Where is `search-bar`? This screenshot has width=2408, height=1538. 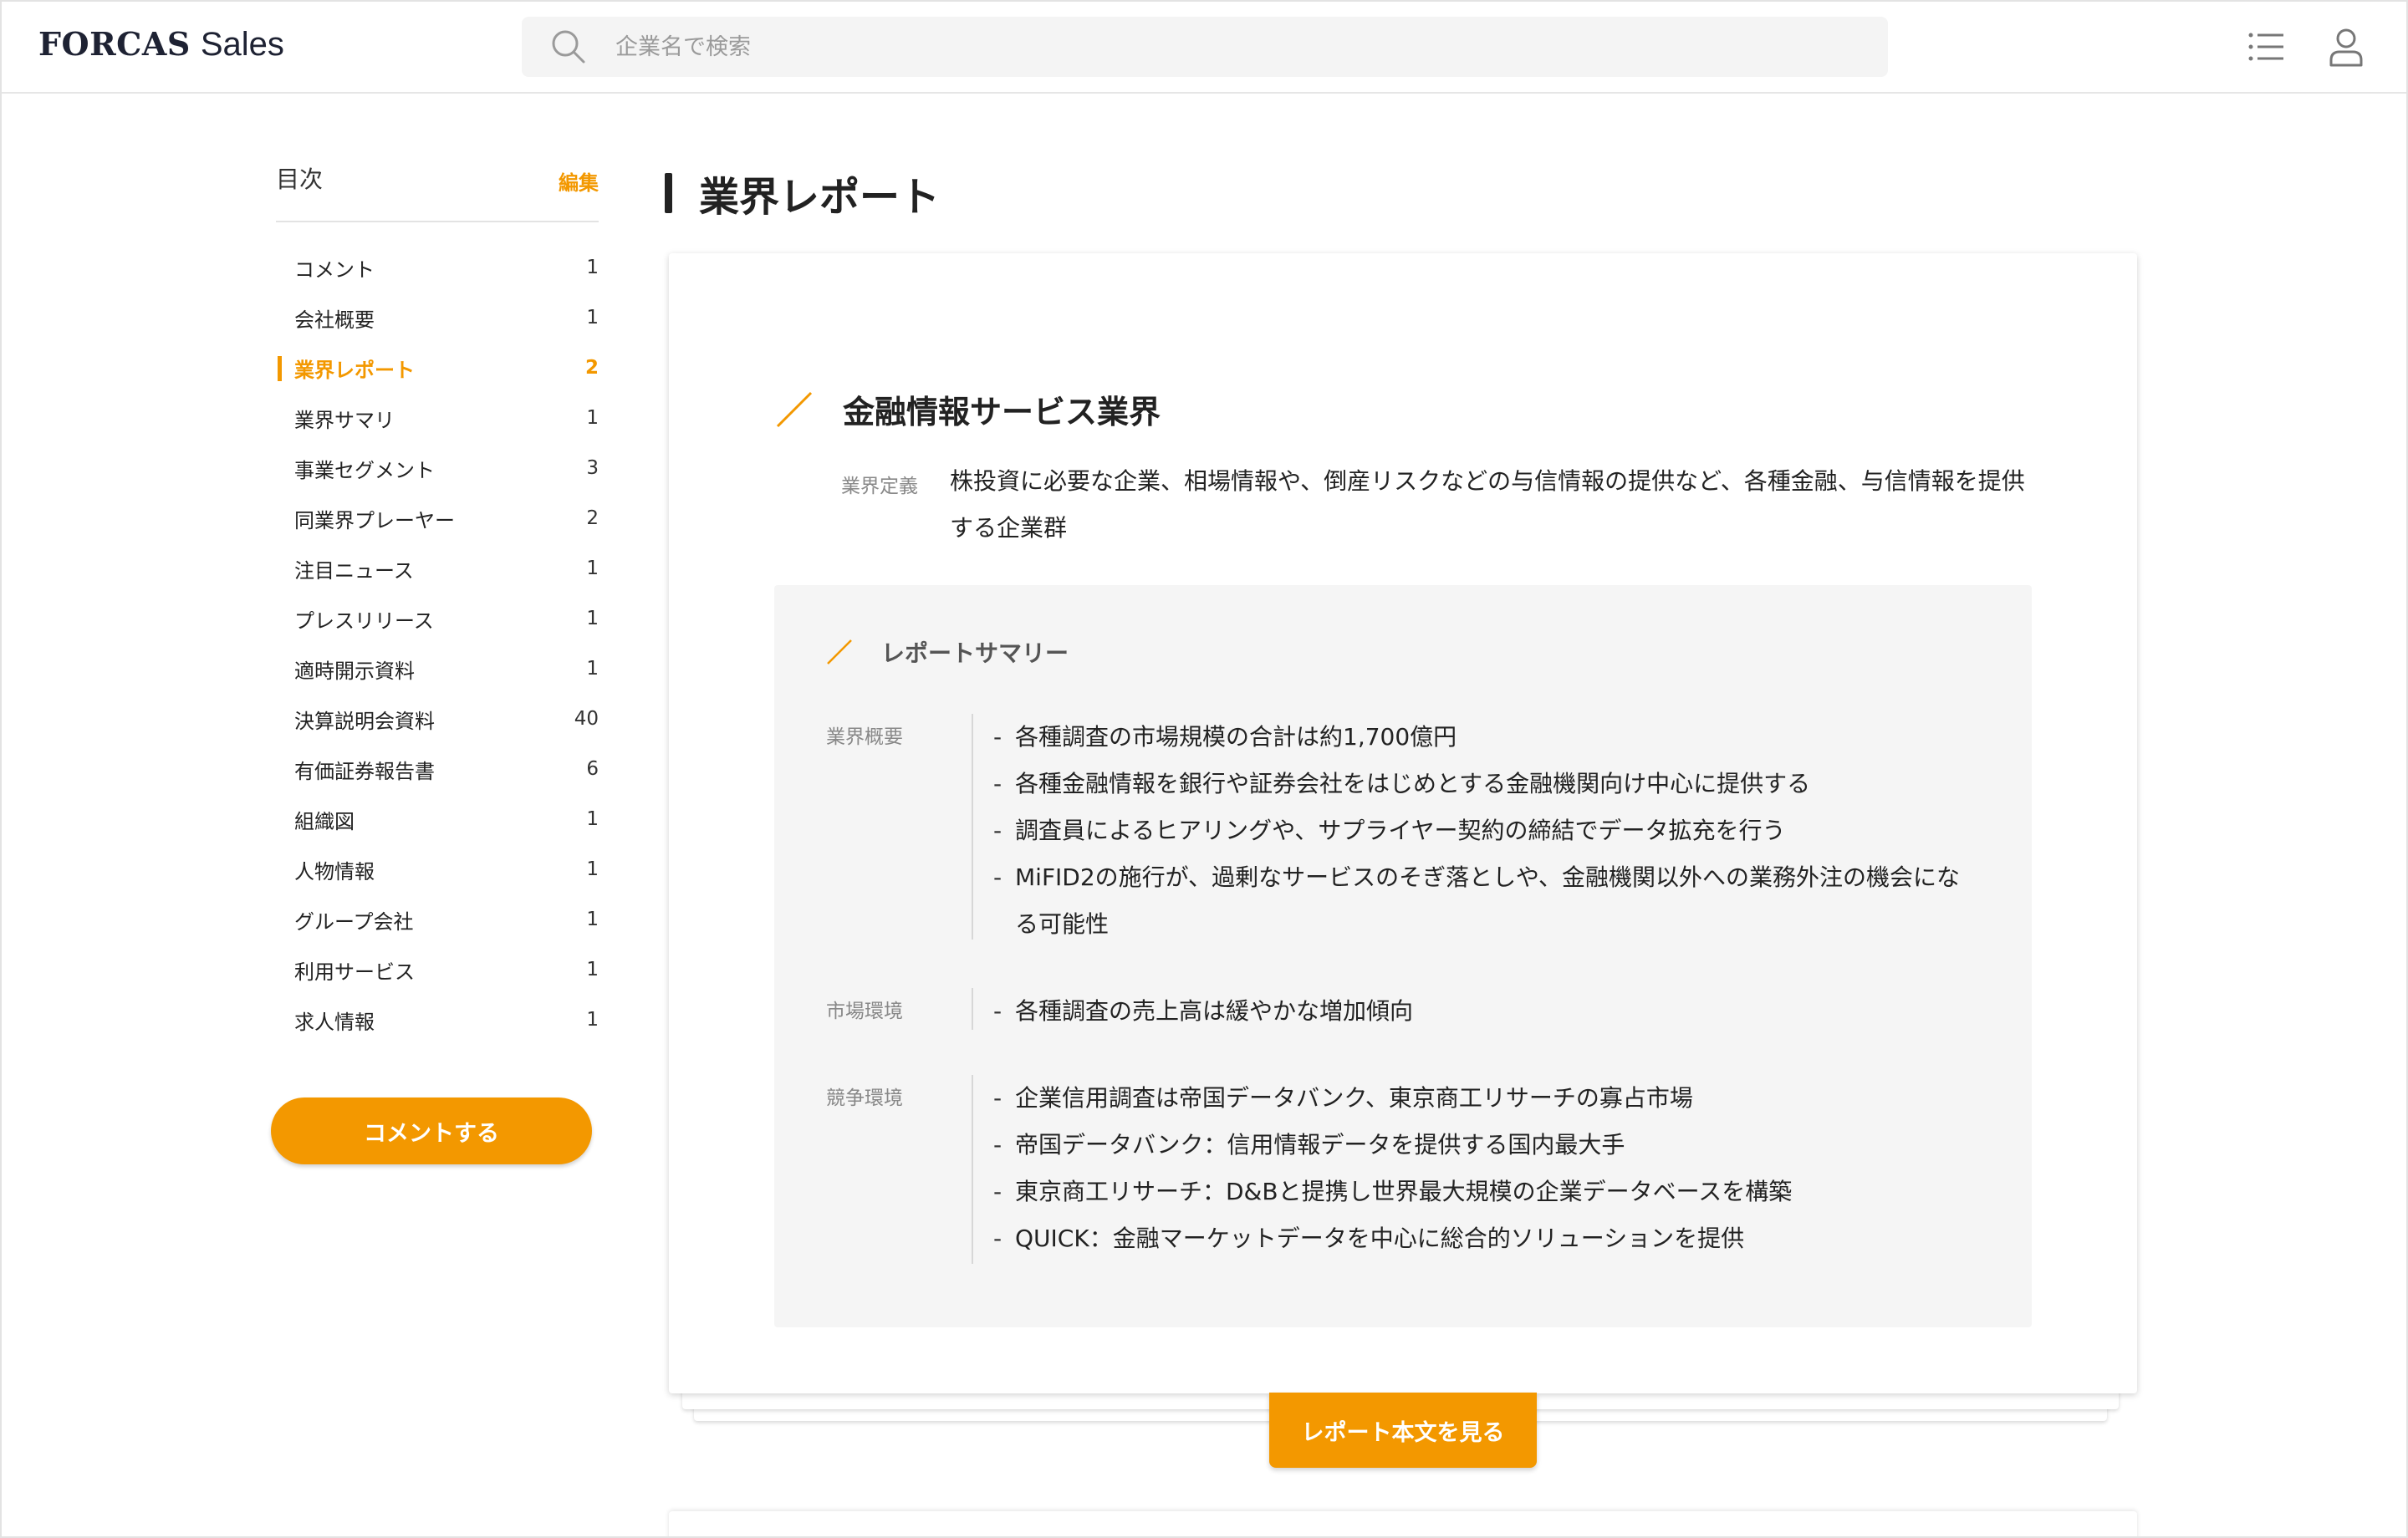
search-bar is located at coordinates (1205, 47).